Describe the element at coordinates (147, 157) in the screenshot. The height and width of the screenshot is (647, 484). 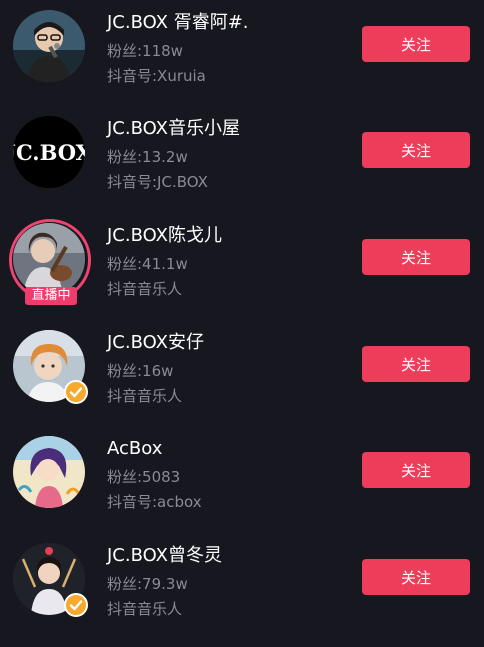
I see `fans-count: 粉丝:13.2w` at that location.